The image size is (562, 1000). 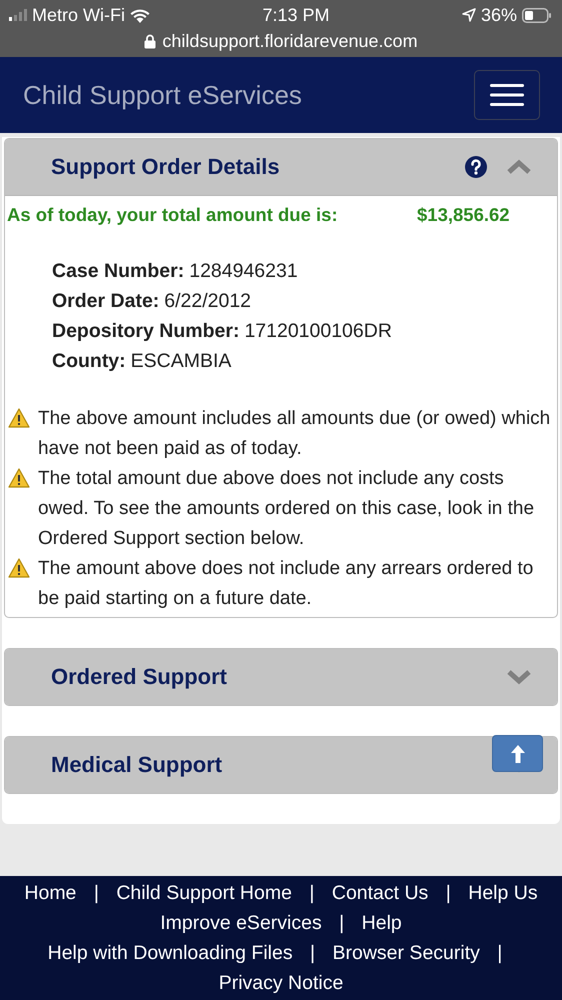 What do you see at coordinates (503, 893) in the screenshot?
I see `footer-link: Help Us` at bounding box center [503, 893].